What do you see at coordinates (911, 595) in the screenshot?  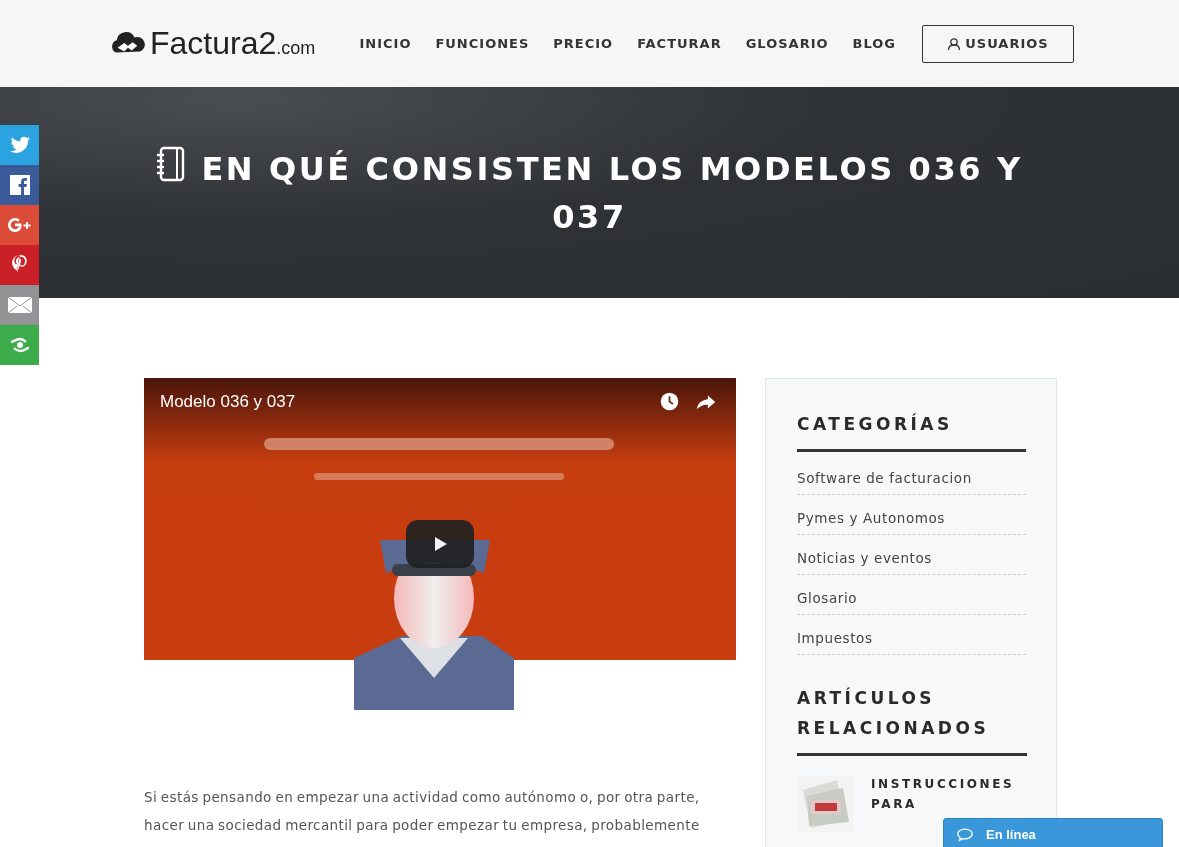 I see `category-link: Glosario` at bounding box center [911, 595].